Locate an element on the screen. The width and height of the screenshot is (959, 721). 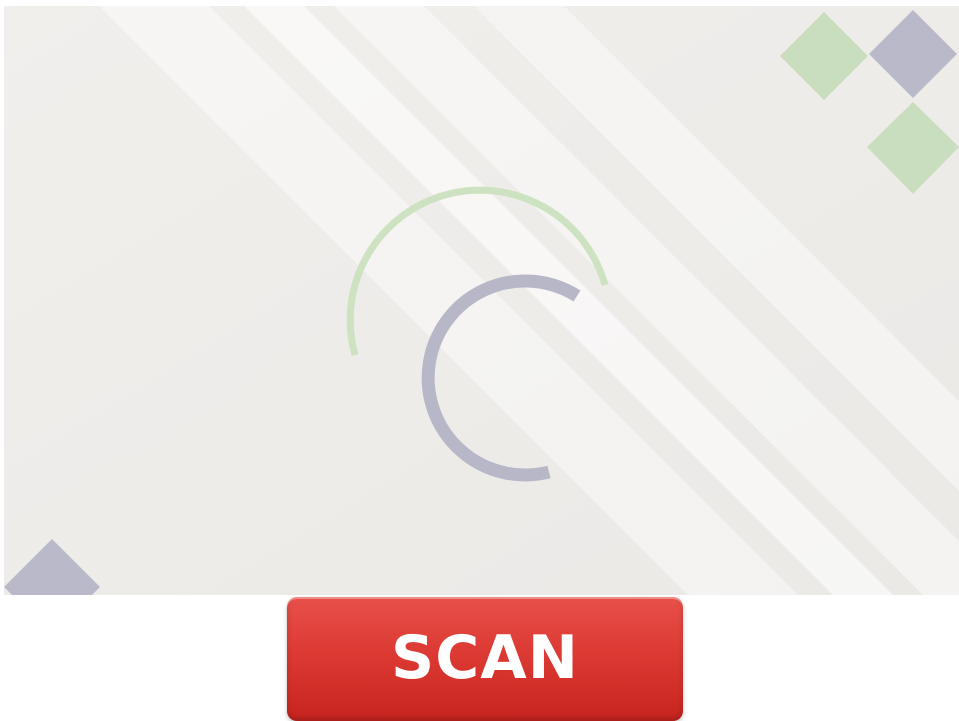
scan-button: SCAN is located at coordinates (485, 659).